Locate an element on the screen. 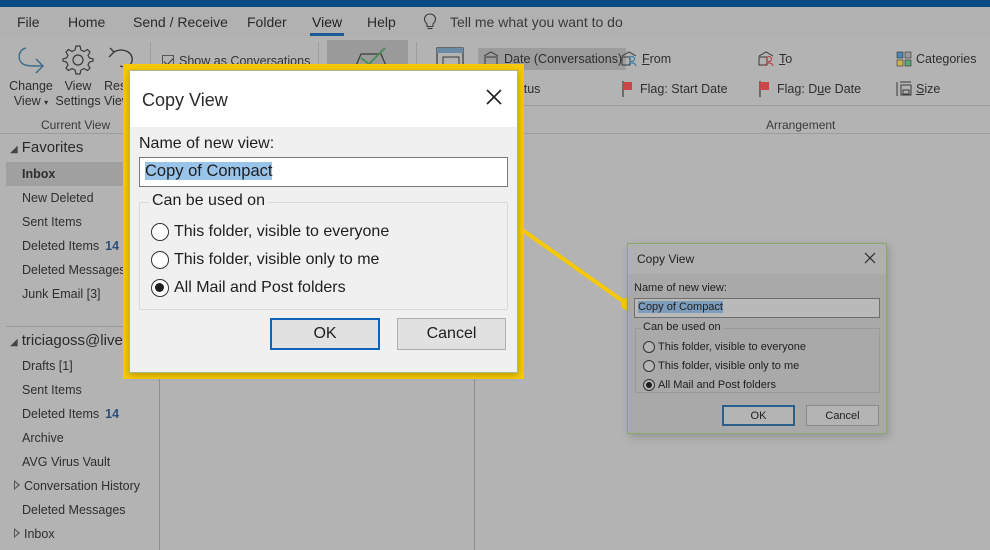 This screenshot has height=550, width=990. folder-conversation-history: Conversation History is located at coordinates (87, 486).